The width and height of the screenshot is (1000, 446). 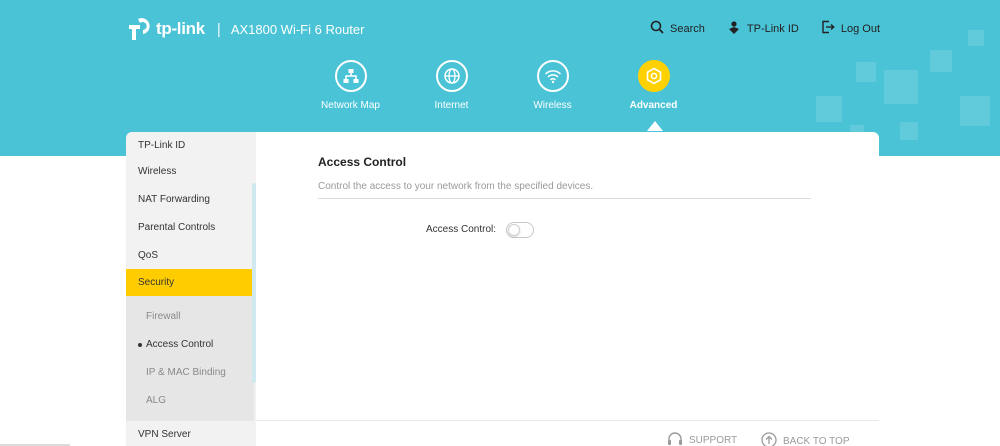 I want to click on headset-icon, so click(x=675, y=439).